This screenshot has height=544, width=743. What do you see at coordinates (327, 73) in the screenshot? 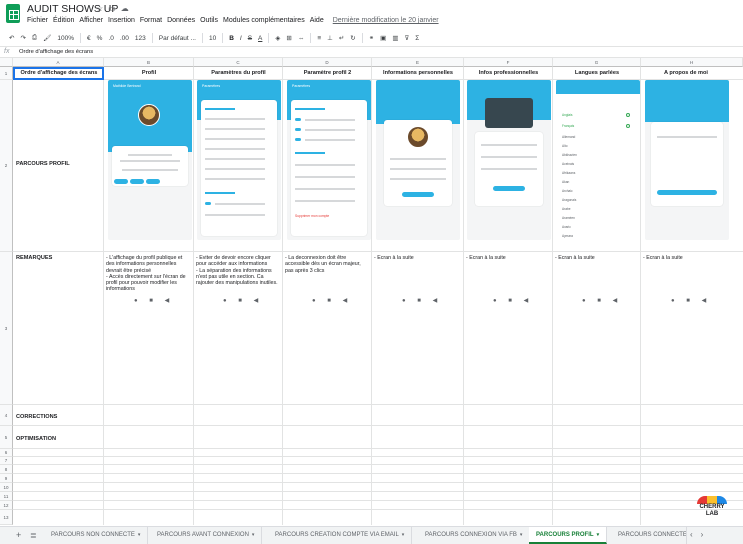
I see `cell-d1: Paramètre profil 2` at bounding box center [327, 73].